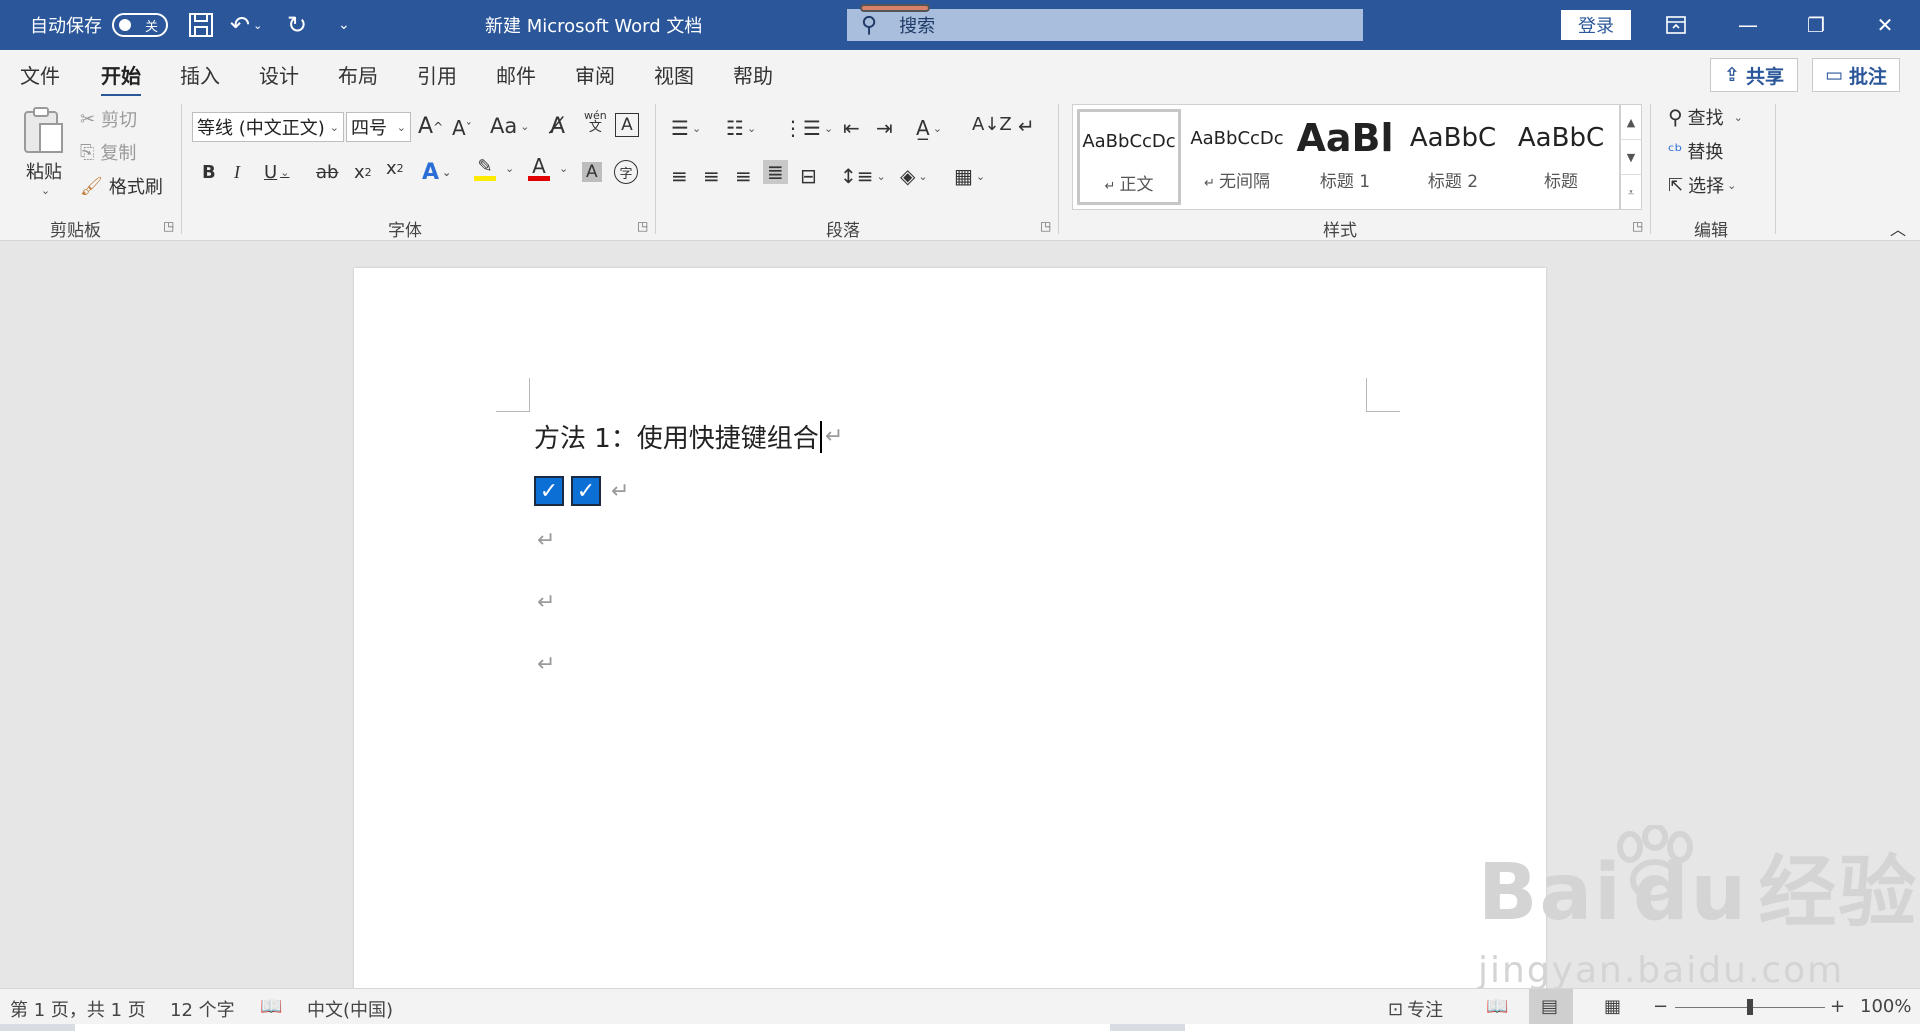 Image resolution: width=1920 pixels, height=1031 pixels. Describe the element at coordinates (929, 128) in the screenshot. I see `chinese-layout-icon: A̲ ⌄` at that location.